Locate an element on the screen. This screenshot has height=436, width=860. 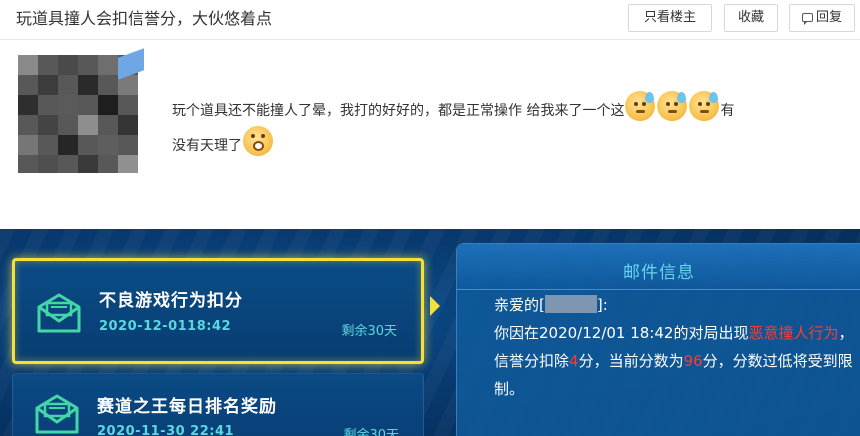
current-score: 96 is located at coordinates (693, 361).